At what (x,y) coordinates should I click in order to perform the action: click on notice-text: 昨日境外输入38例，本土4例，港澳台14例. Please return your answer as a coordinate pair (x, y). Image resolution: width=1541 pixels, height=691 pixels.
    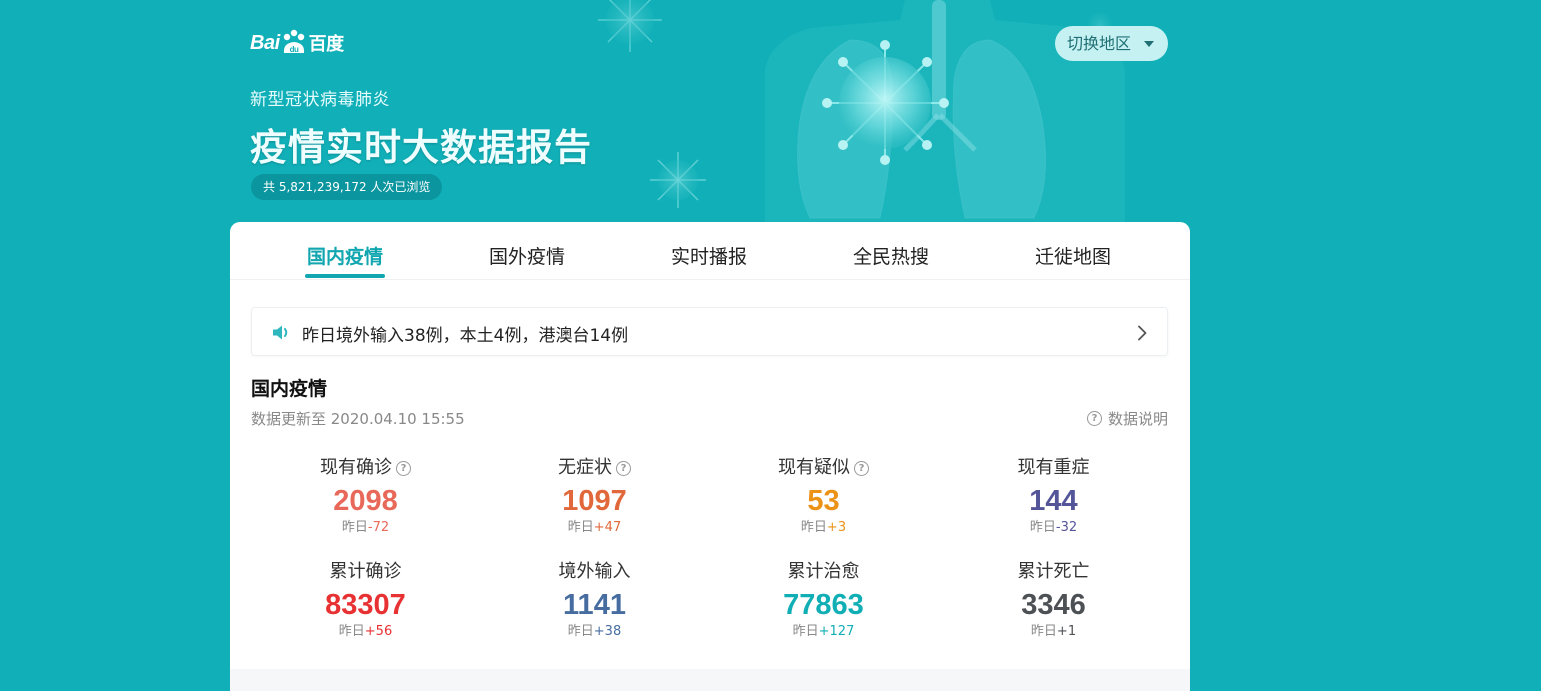
    Looking at the image, I should click on (465, 336).